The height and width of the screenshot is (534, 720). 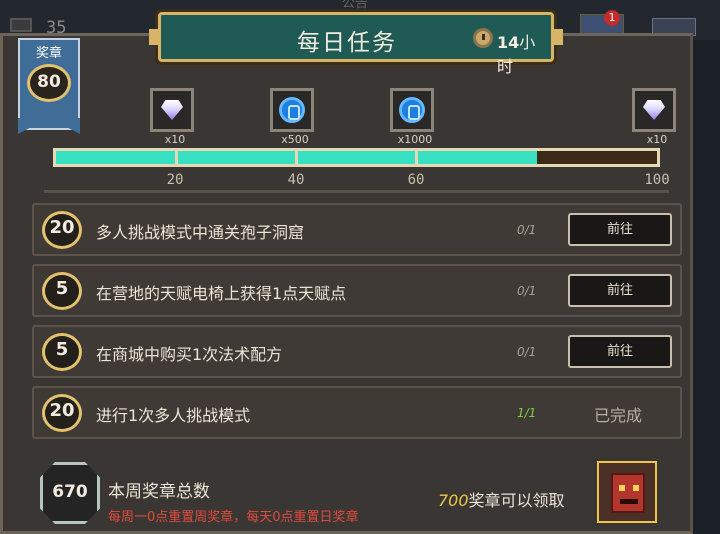 I want to click on claim-threshold: 700, so click(x=453, y=500).